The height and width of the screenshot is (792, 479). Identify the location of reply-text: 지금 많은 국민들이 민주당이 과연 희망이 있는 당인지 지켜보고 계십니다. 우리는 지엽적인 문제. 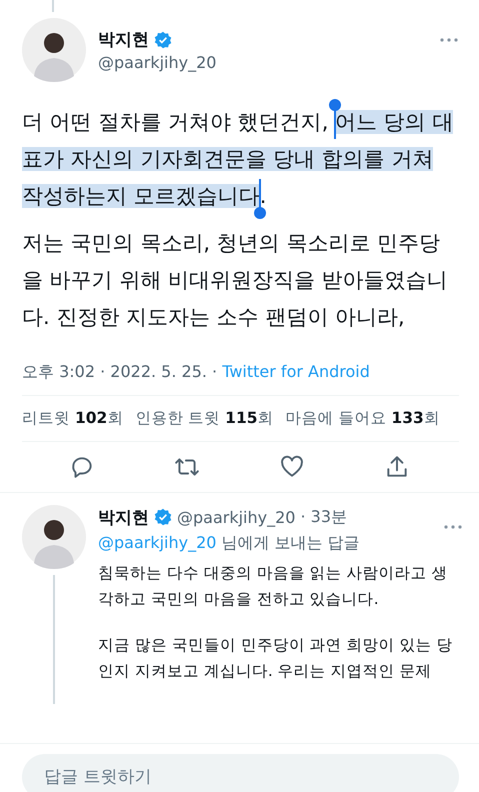
(276, 658).